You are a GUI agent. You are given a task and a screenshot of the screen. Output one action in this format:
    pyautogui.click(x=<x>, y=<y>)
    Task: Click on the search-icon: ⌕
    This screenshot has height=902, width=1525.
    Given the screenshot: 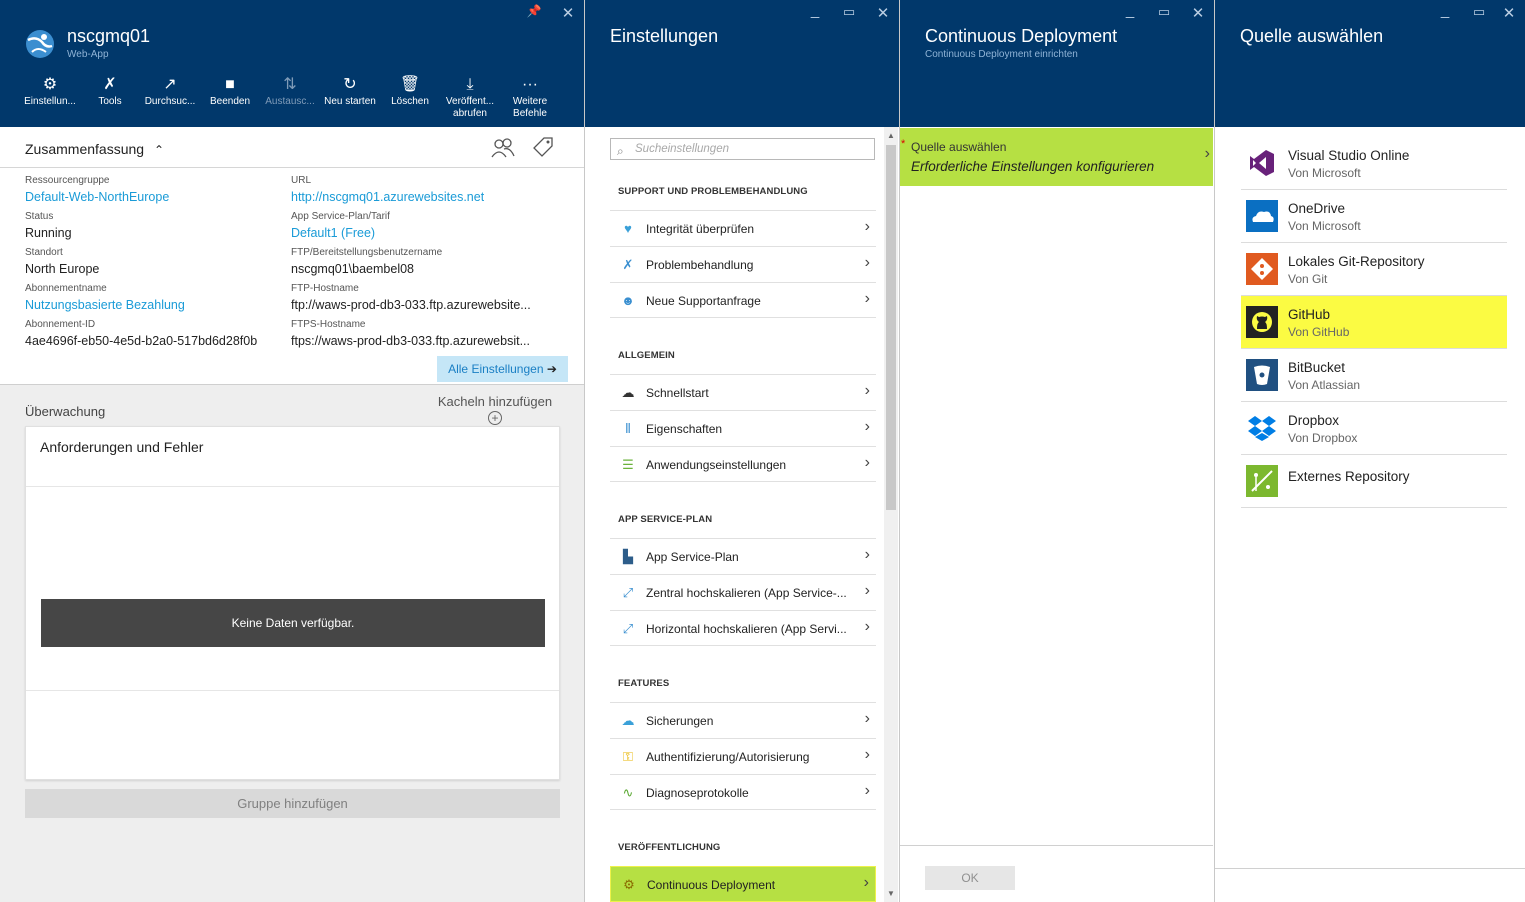 What is the action you would take?
    pyautogui.click(x=620, y=151)
    